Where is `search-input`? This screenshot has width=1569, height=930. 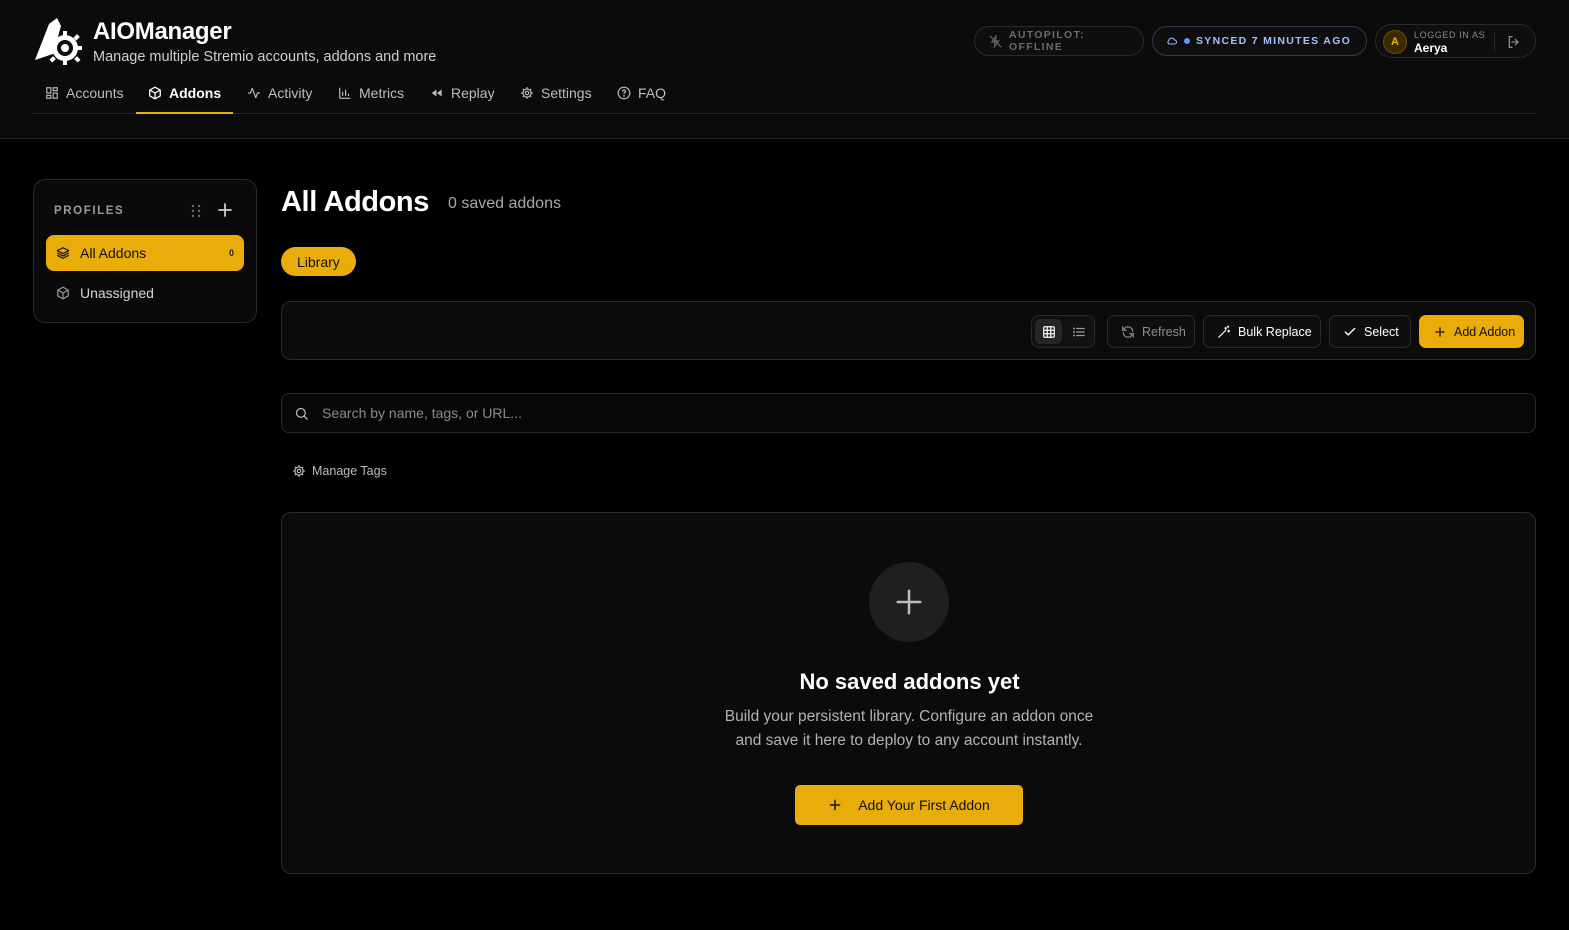 search-input is located at coordinates (922, 413).